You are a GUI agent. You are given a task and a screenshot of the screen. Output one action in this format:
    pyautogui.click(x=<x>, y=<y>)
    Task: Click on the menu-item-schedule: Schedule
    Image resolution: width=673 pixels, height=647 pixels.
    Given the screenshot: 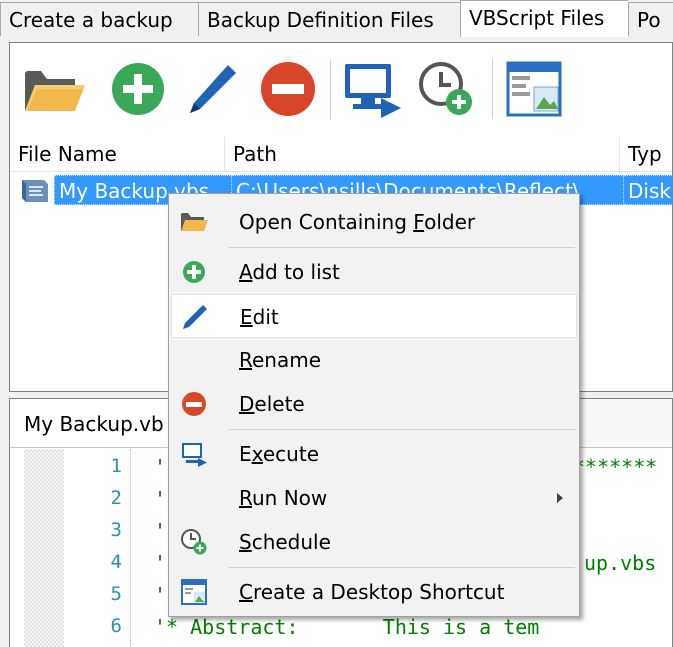 What is the action you would take?
    pyautogui.click(x=374, y=542)
    